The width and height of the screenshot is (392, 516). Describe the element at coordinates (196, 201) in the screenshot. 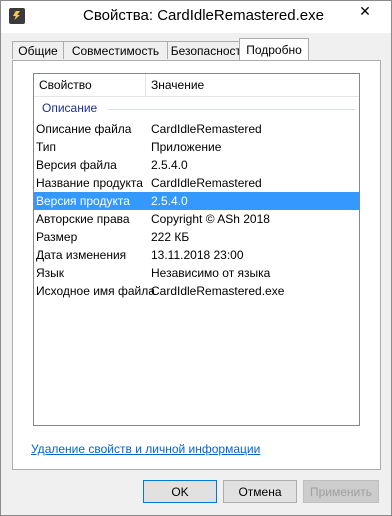

I see `list-item-selected: Версия продукта 2.5.4.0` at that location.